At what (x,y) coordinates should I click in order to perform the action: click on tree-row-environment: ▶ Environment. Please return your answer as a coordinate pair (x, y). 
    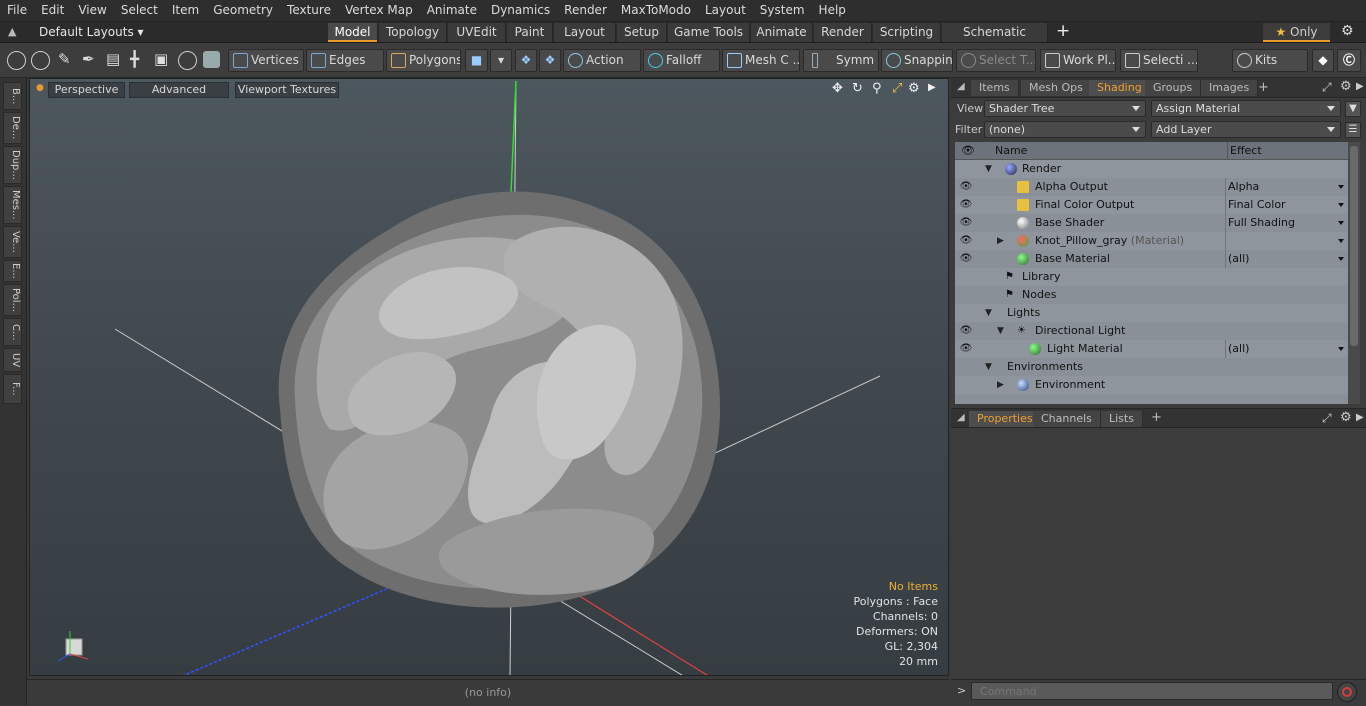
    Looking at the image, I should click on (1151, 385).